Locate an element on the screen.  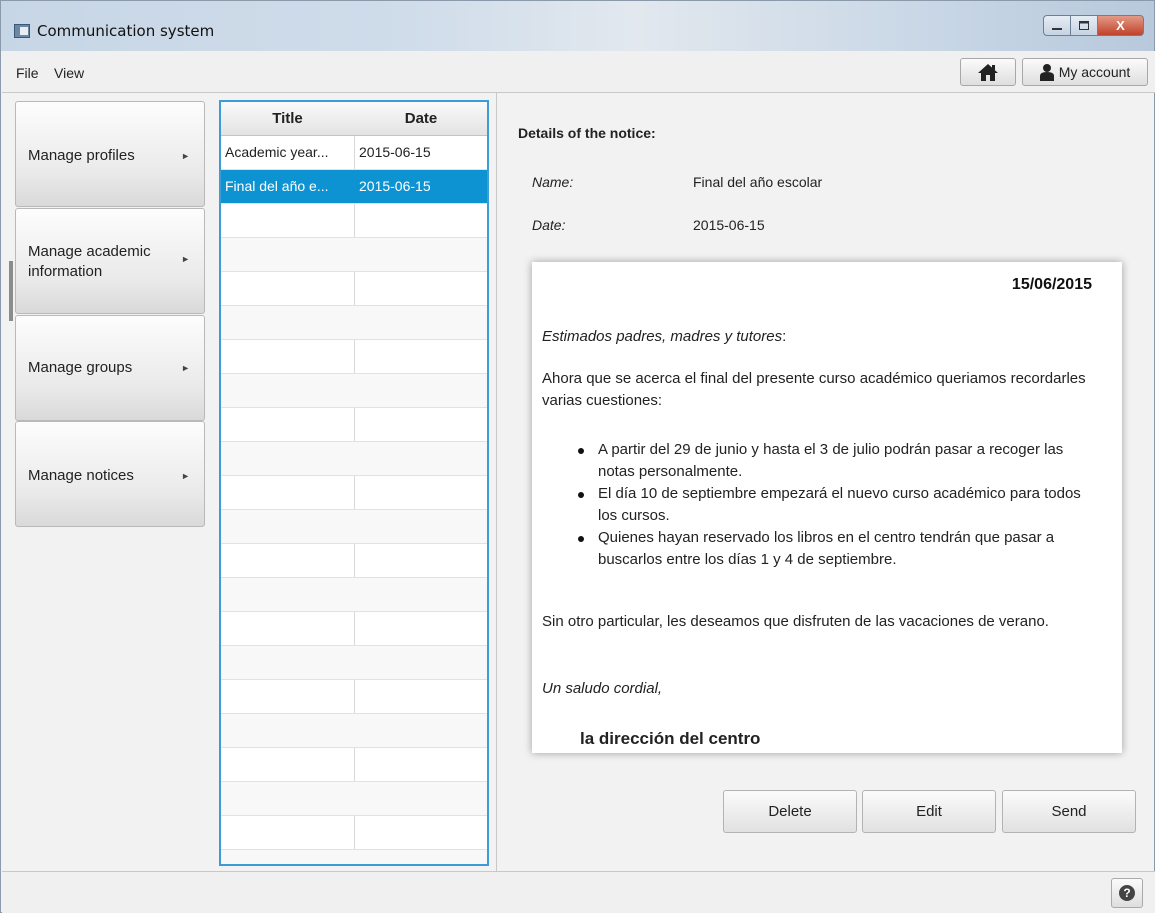
menu-file: File is located at coordinates (27, 73).